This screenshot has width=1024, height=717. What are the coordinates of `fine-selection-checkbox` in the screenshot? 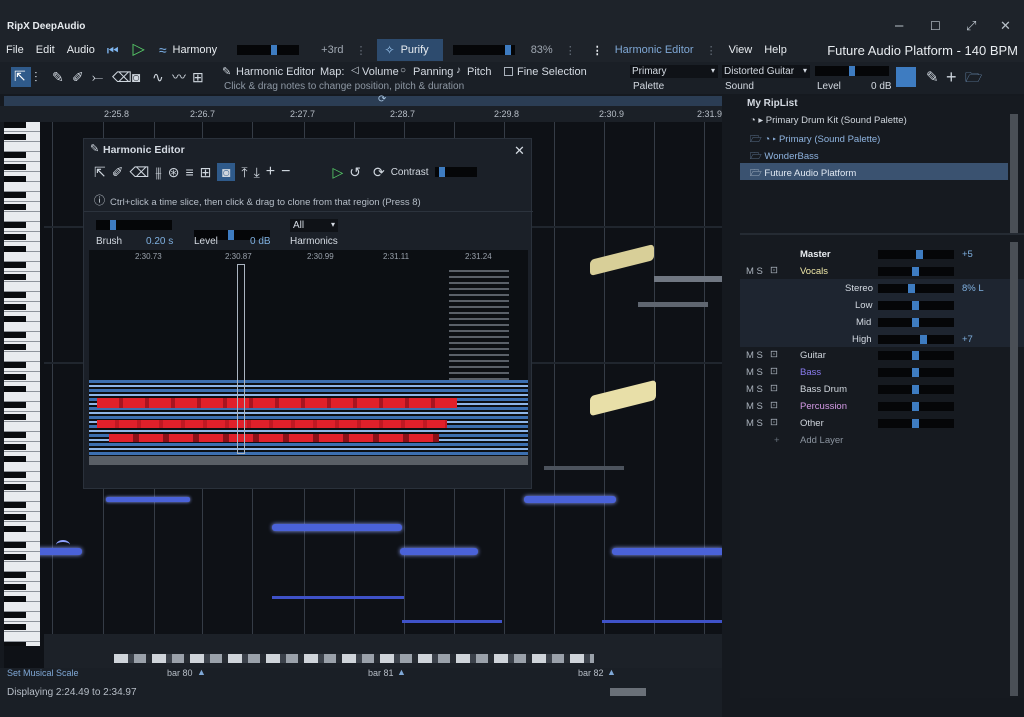 It's located at (508, 71).